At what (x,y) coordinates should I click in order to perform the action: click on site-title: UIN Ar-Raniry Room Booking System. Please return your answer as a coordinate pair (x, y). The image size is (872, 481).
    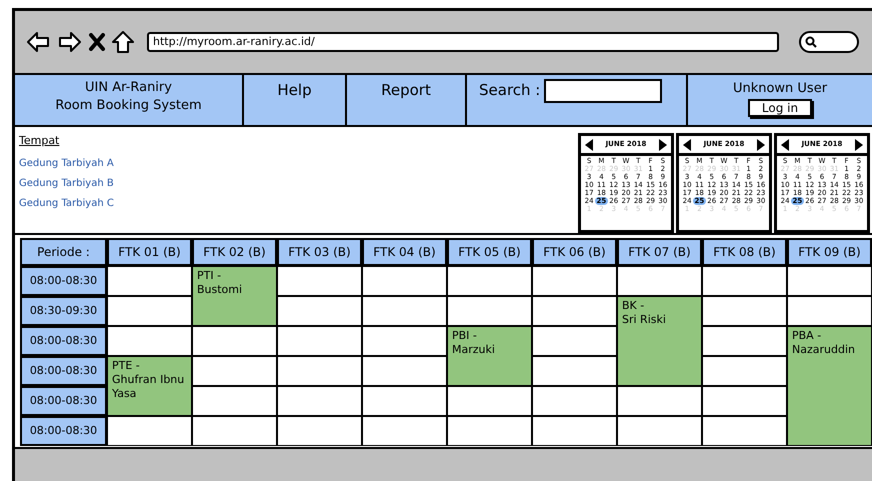
    Looking at the image, I should click on (129, 100).